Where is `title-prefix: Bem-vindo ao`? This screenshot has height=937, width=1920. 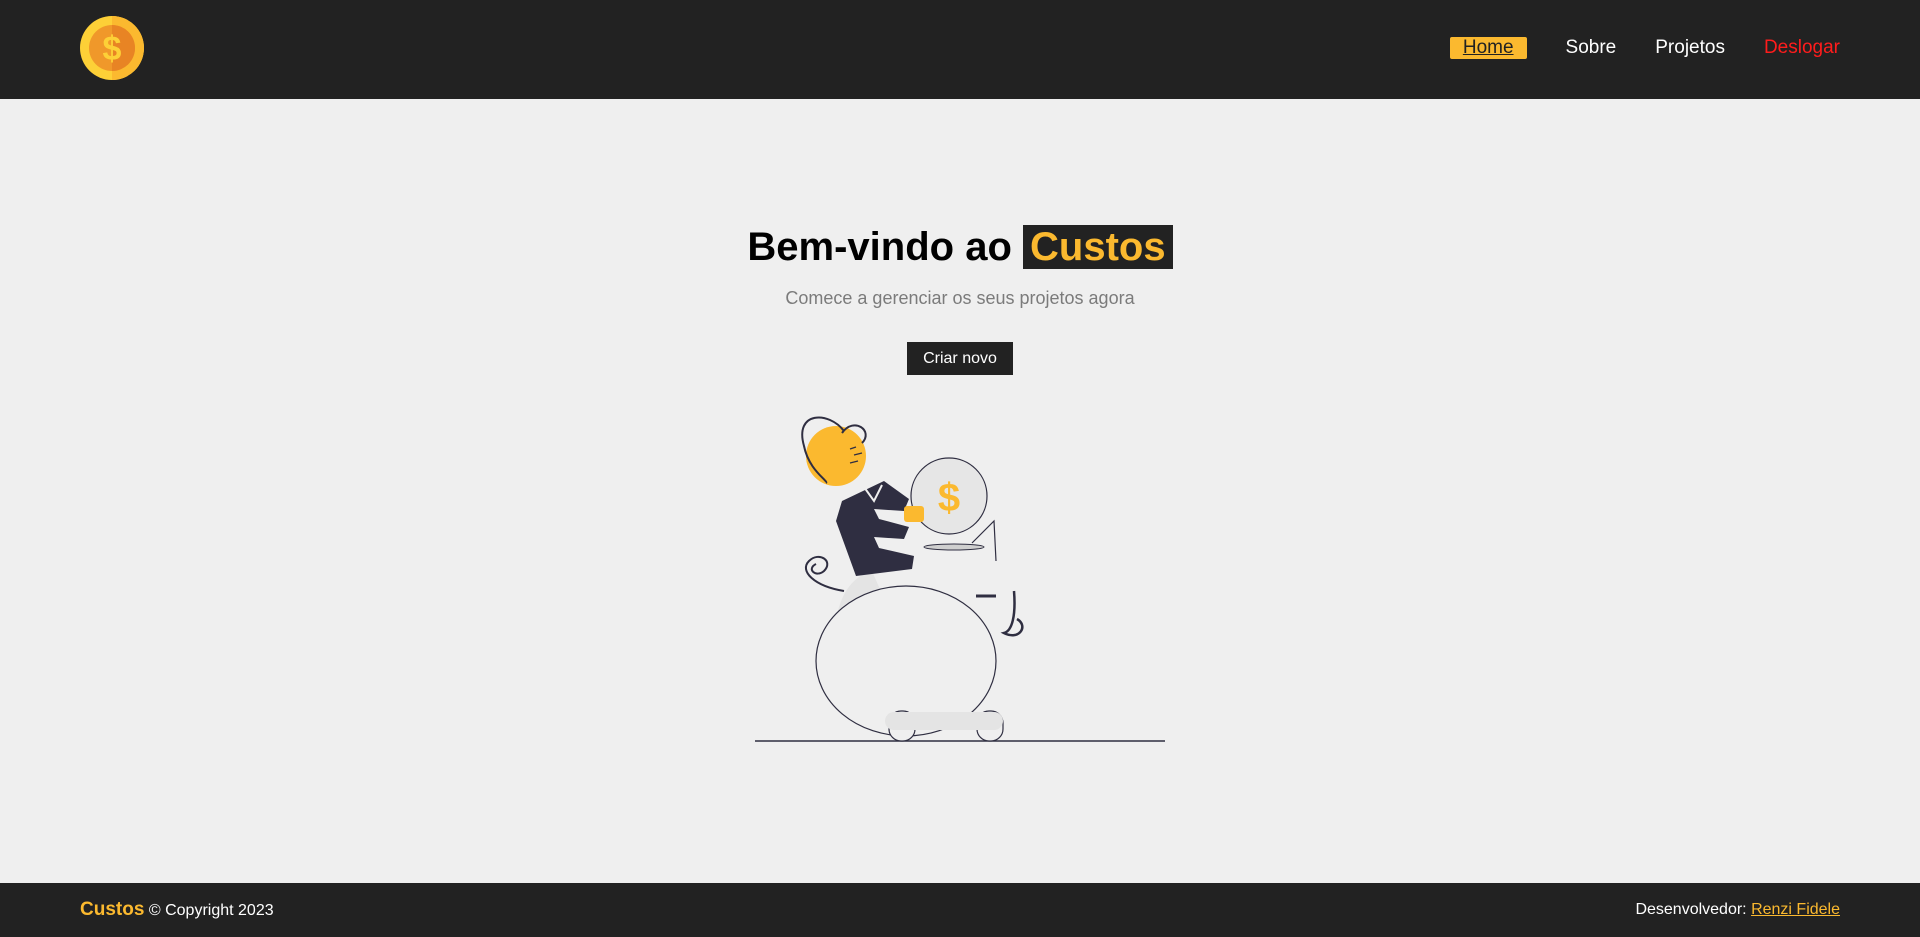
title-prefix: Bem-vindo ao is located at coordinates (879, 247).